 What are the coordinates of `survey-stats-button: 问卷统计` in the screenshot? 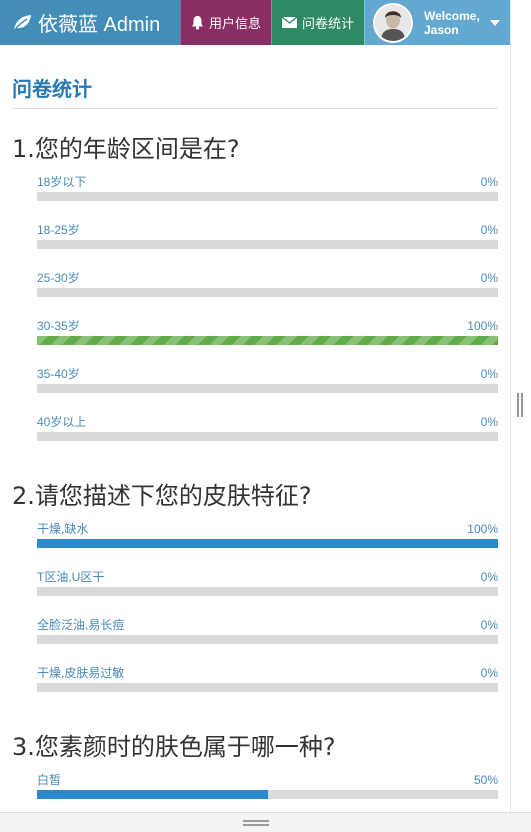 It's located at (317, 22).